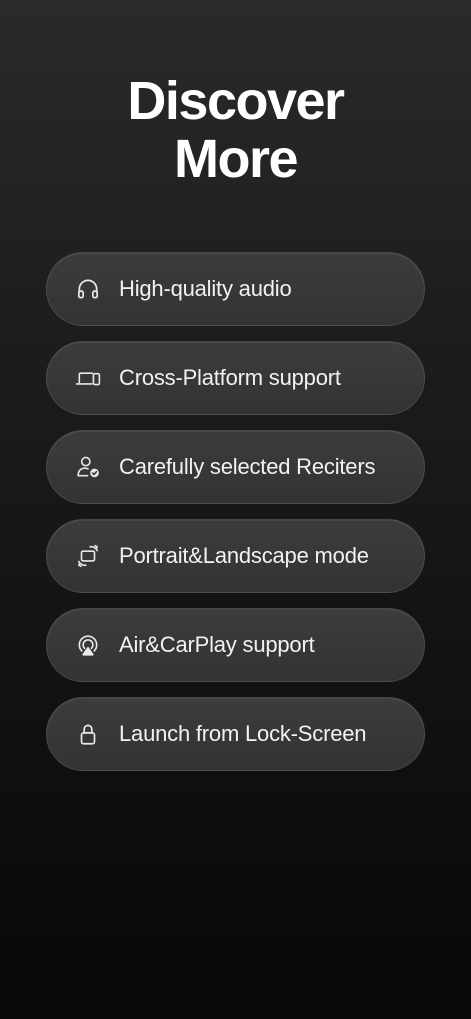 The height and width of the screenshot is (1019, 471). What do you see at coordinates (236, 101) in the screenshot?
I see `title-line-1: Discover` at bounding box center [236, 101].